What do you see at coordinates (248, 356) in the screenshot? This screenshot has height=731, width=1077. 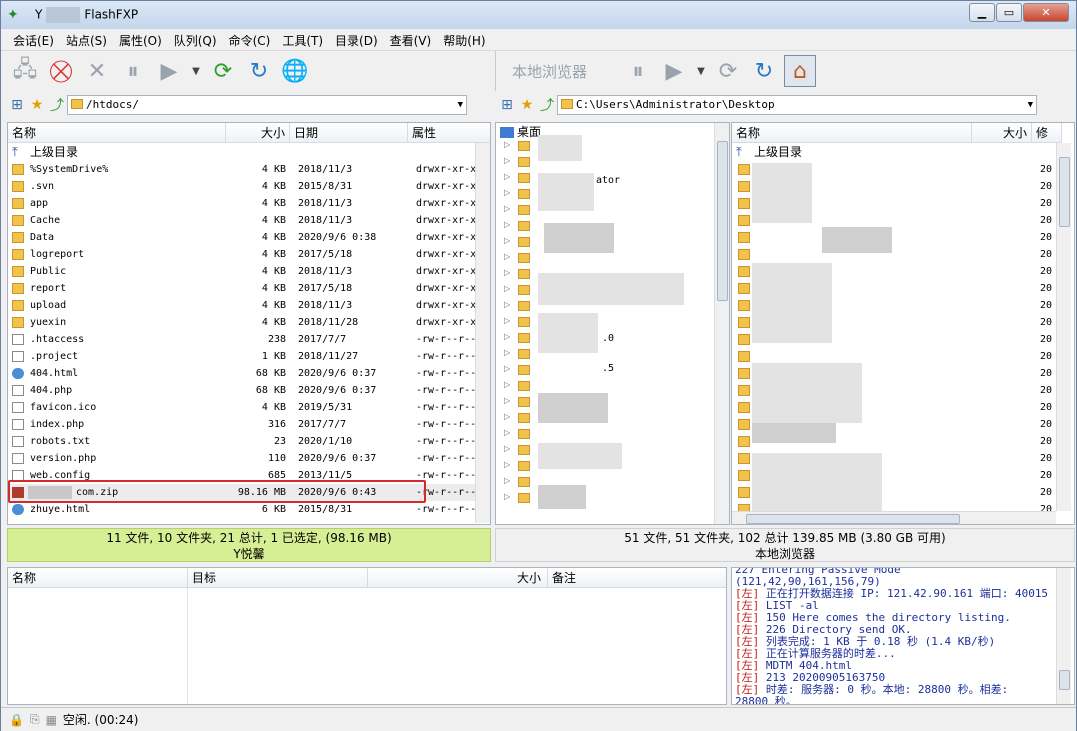 I see `file-row: .project 1 KB 2018/11/27 -rw-r--r--` at bounding box center [248, 356].